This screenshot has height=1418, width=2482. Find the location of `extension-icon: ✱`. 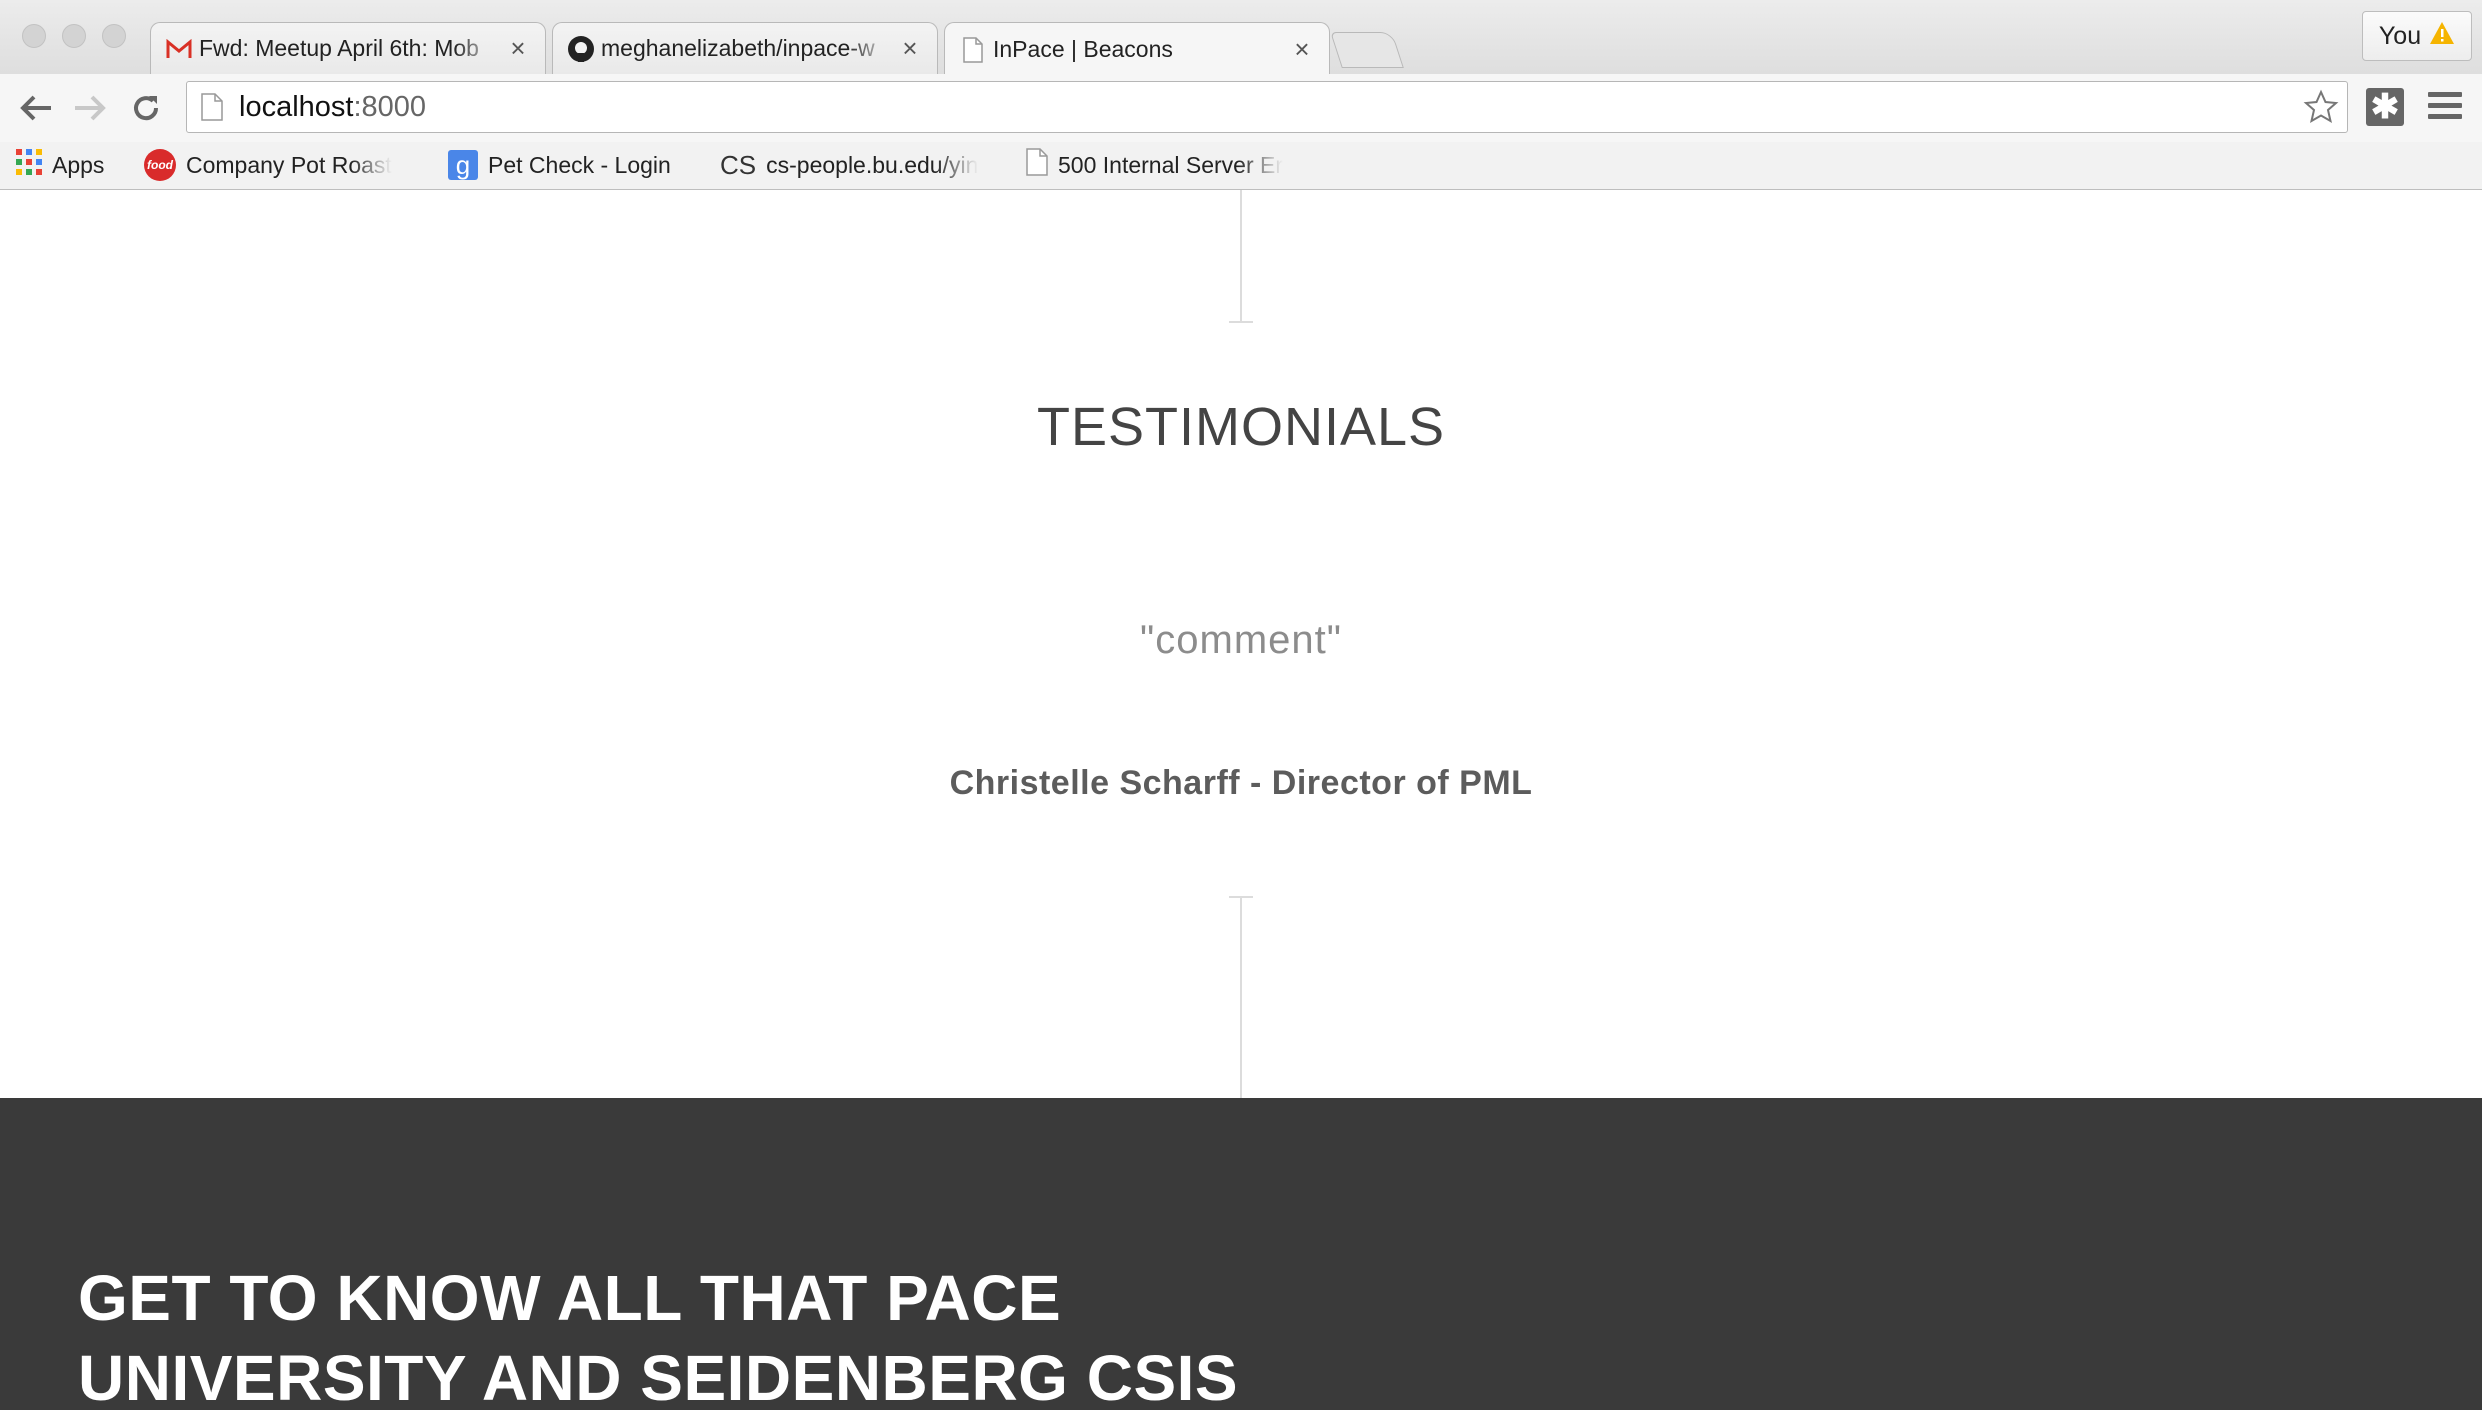

extension-icon: ✱ is located at coordinates (2385, 107).